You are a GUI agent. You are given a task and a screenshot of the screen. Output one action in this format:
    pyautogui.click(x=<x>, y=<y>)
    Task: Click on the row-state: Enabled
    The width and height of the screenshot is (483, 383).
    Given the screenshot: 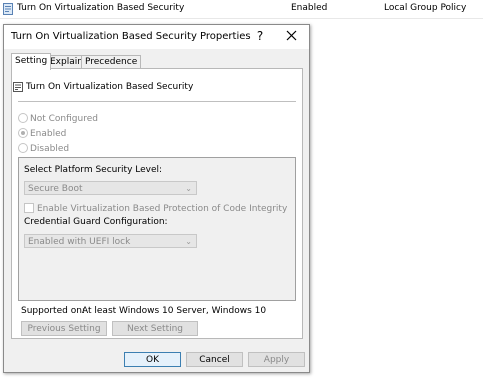 What is the action you would take?
    pyautogui.click(x=309, y=8)
    